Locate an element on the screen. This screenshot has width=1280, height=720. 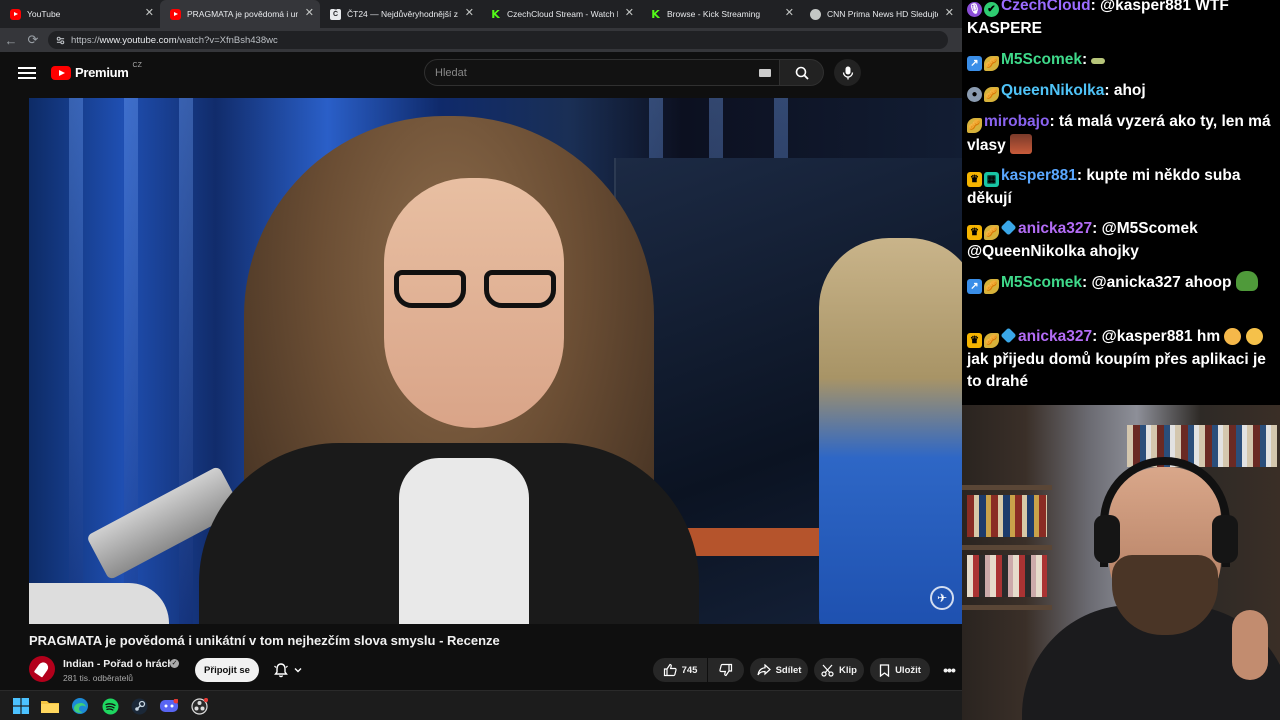
hamburger-menu-icon is located at coordinates (27, 72).